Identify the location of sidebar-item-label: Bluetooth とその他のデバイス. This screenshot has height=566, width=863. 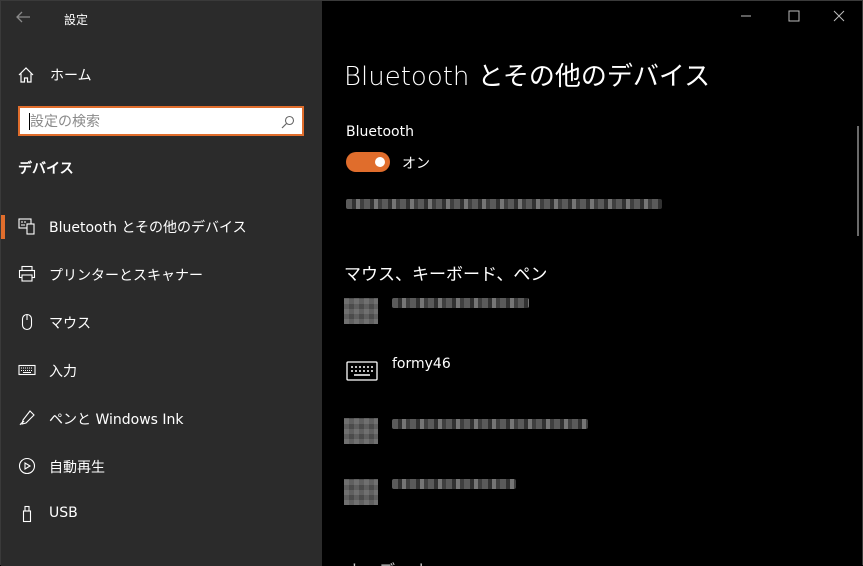
(148, 228).